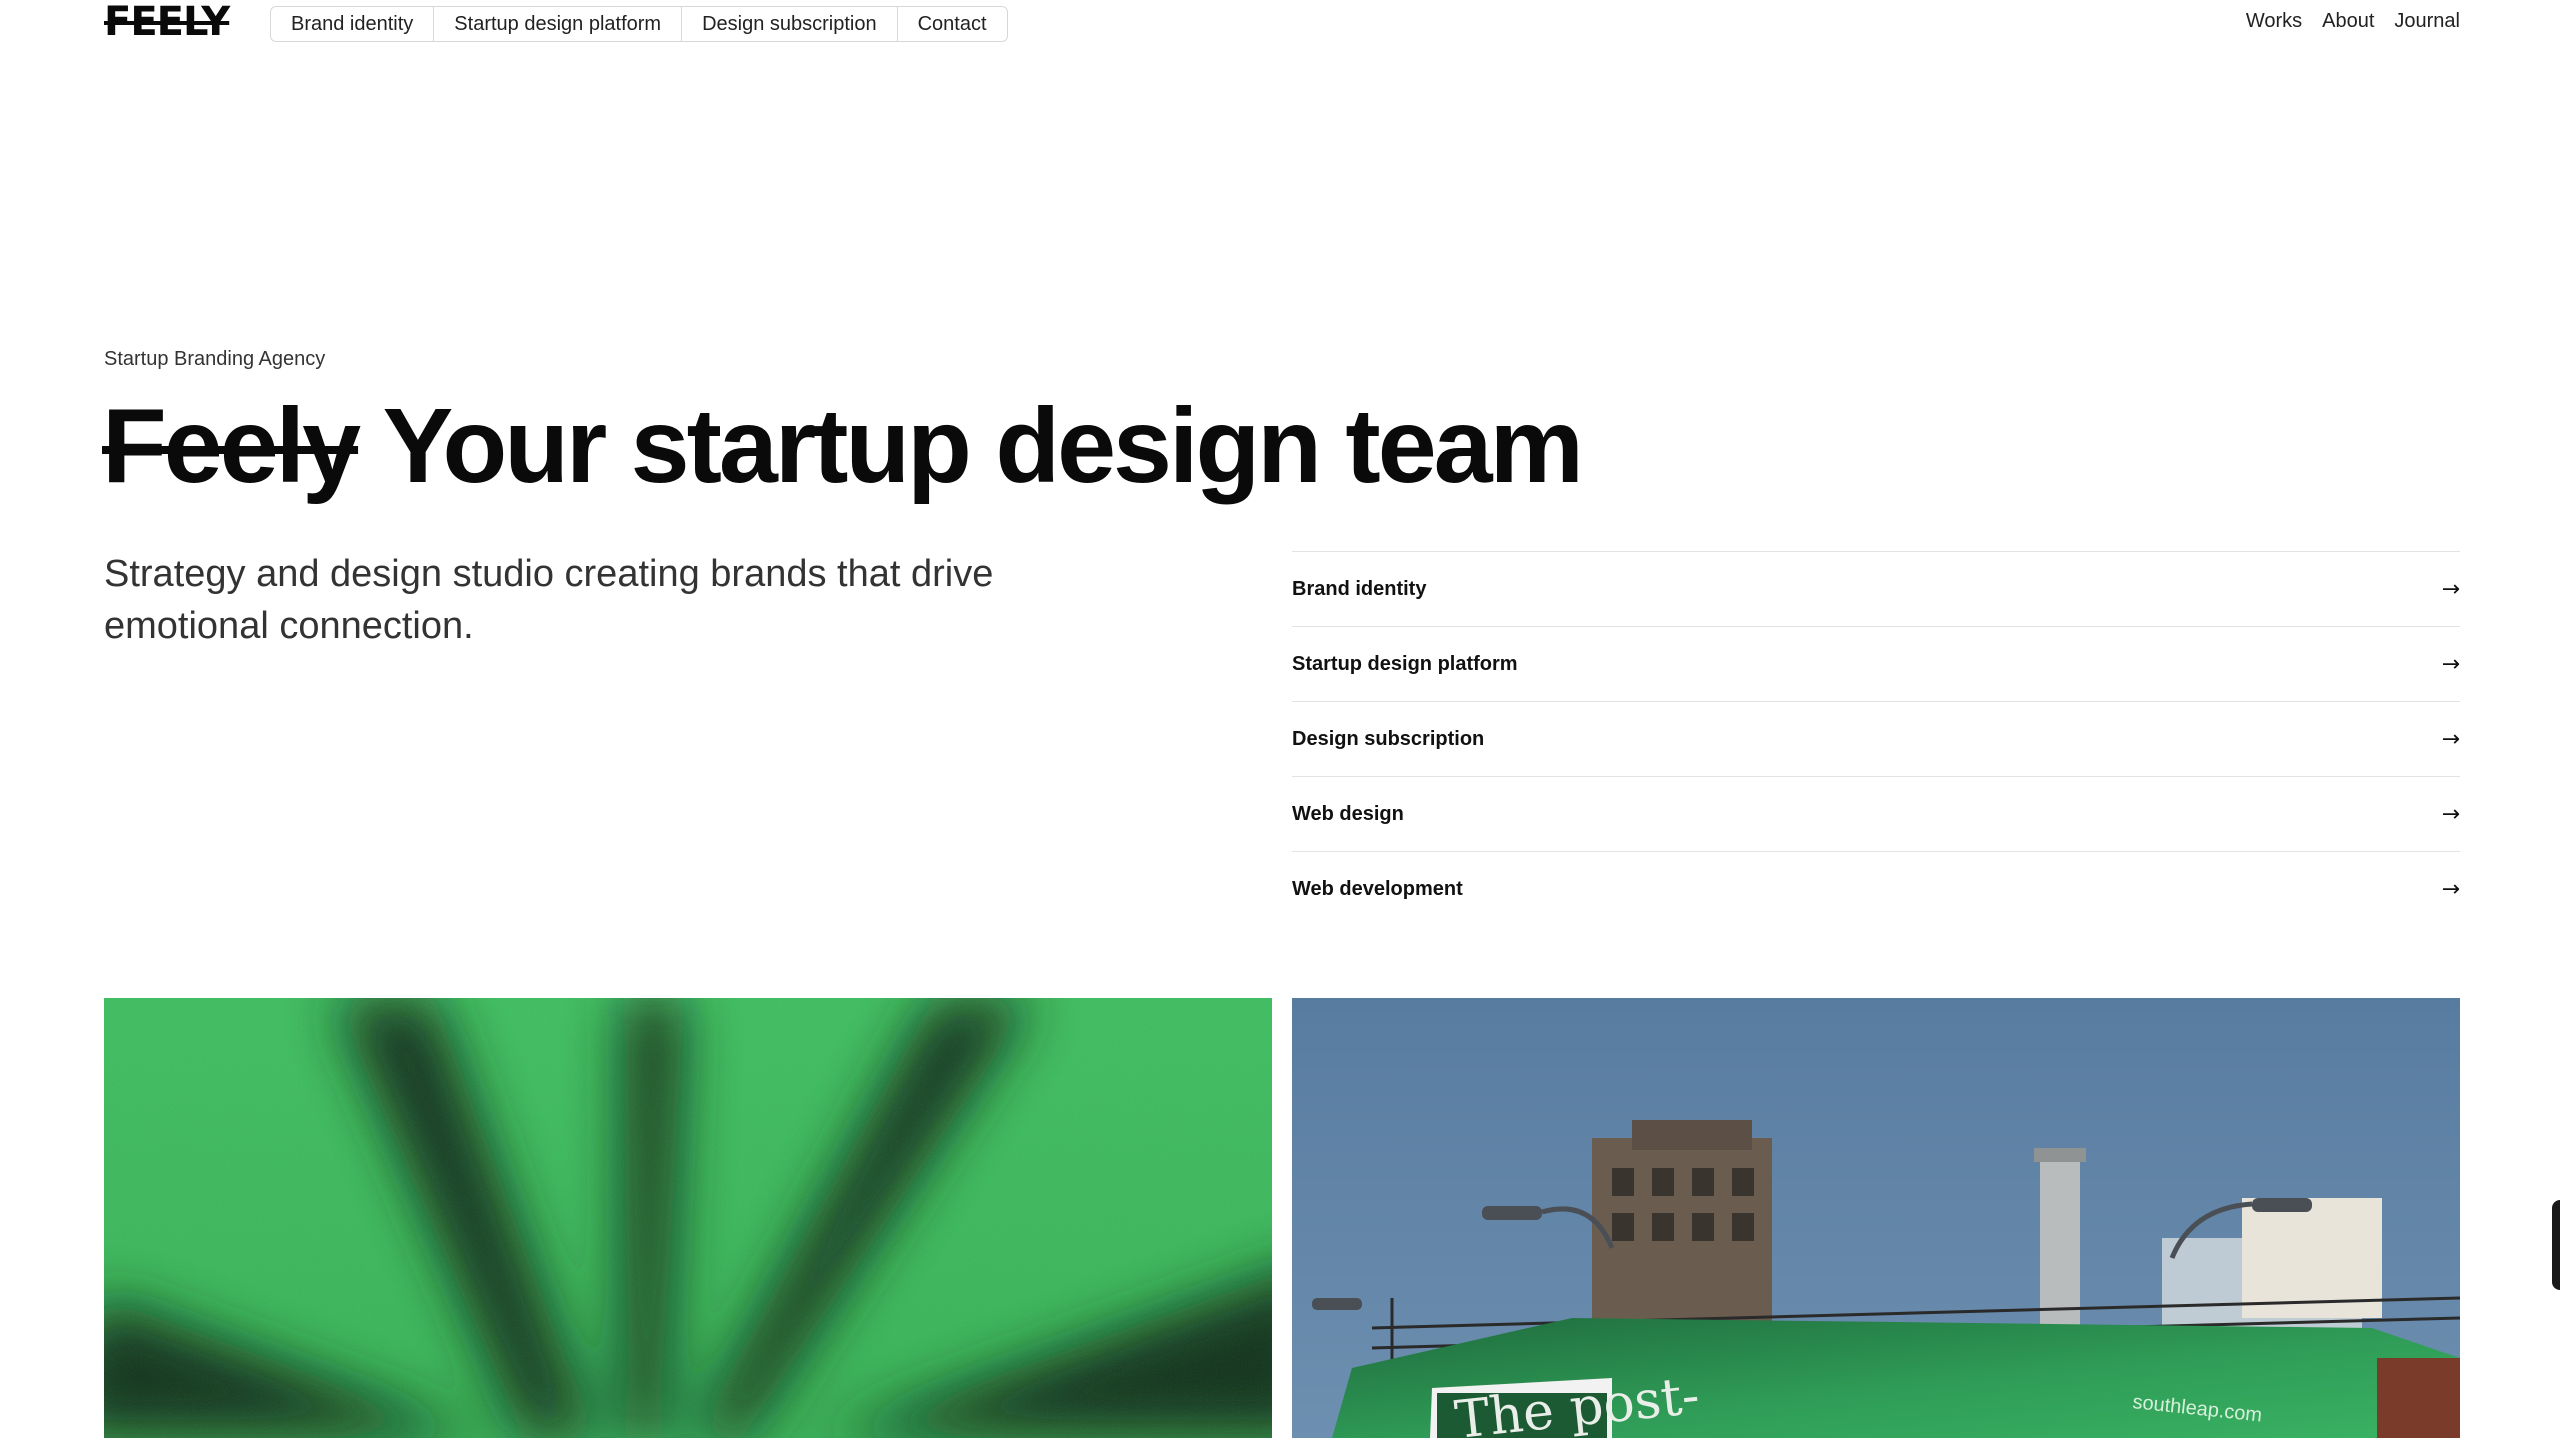  I want to click on service-label: Web design, so click(1348, 813).